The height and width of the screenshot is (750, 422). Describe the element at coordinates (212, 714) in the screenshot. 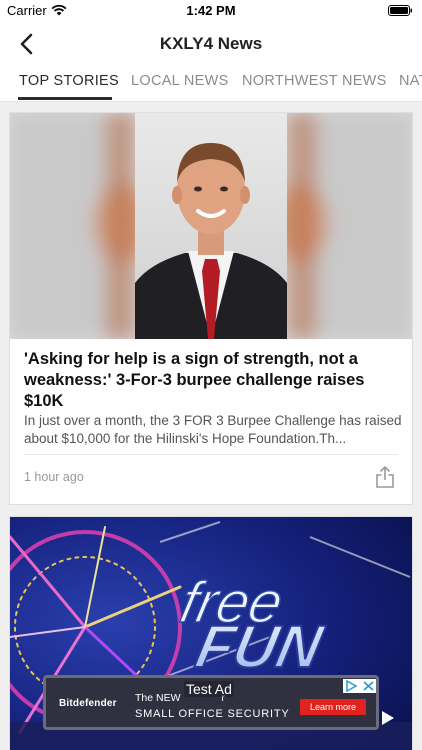

I see `ad-subheadline: SMALL OFFICE SECURITY` at that location.